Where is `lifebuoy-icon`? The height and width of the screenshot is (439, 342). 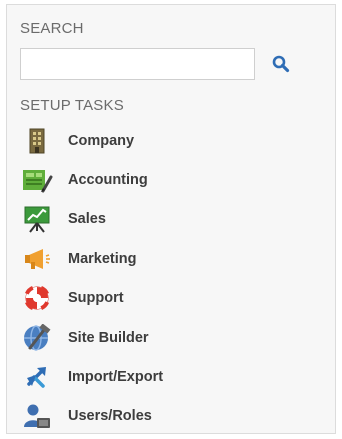 lifebuoy-icon is located at coordinates (37, 298).